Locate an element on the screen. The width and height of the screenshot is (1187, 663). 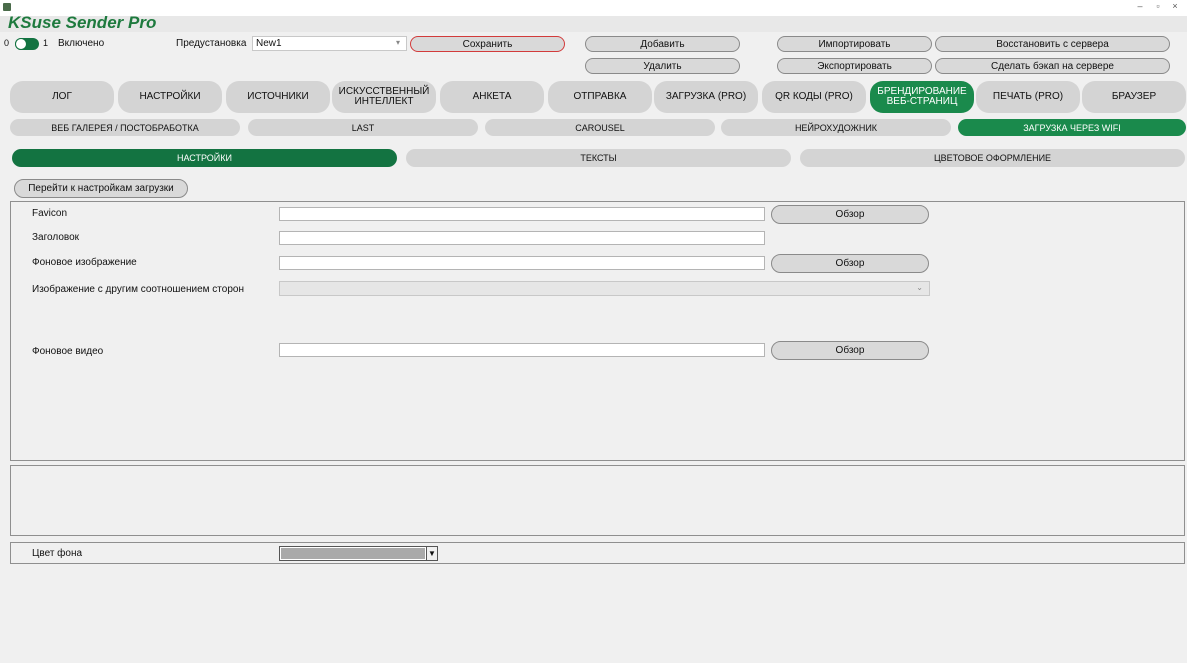
section-tab-texts: ТЕКСТЫ is located at coordinates (598, 158).